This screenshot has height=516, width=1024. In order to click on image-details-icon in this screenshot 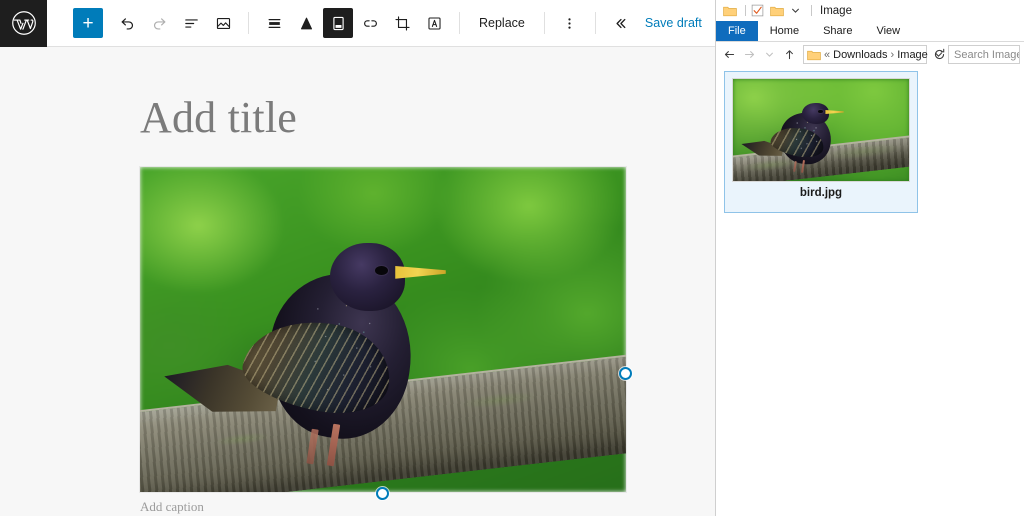, I will do `click(223, 23)`.